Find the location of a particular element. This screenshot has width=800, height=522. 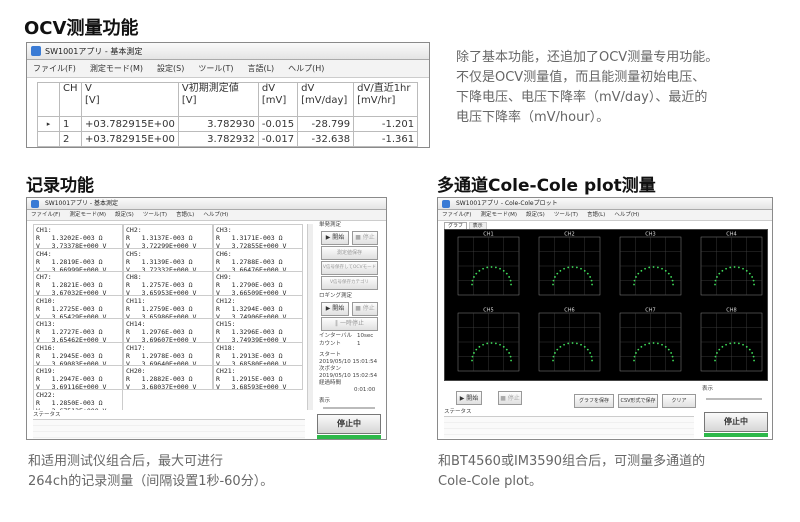

ocv-desc-line-4: 电压下降率（mV/hour）。 is located at coordinates (533, 117).